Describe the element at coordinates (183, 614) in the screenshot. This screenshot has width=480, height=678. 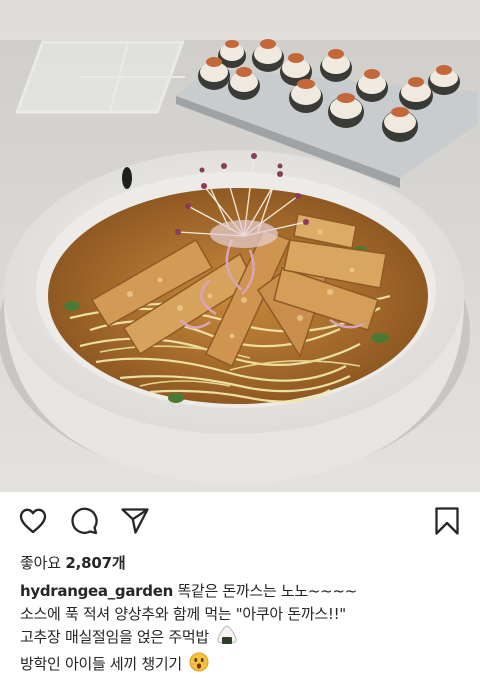
I see `caption-text-2: 소스에 푹 적셔 양상추와 함께 먹는 "아쿠아 돈까스!!"` at that location.